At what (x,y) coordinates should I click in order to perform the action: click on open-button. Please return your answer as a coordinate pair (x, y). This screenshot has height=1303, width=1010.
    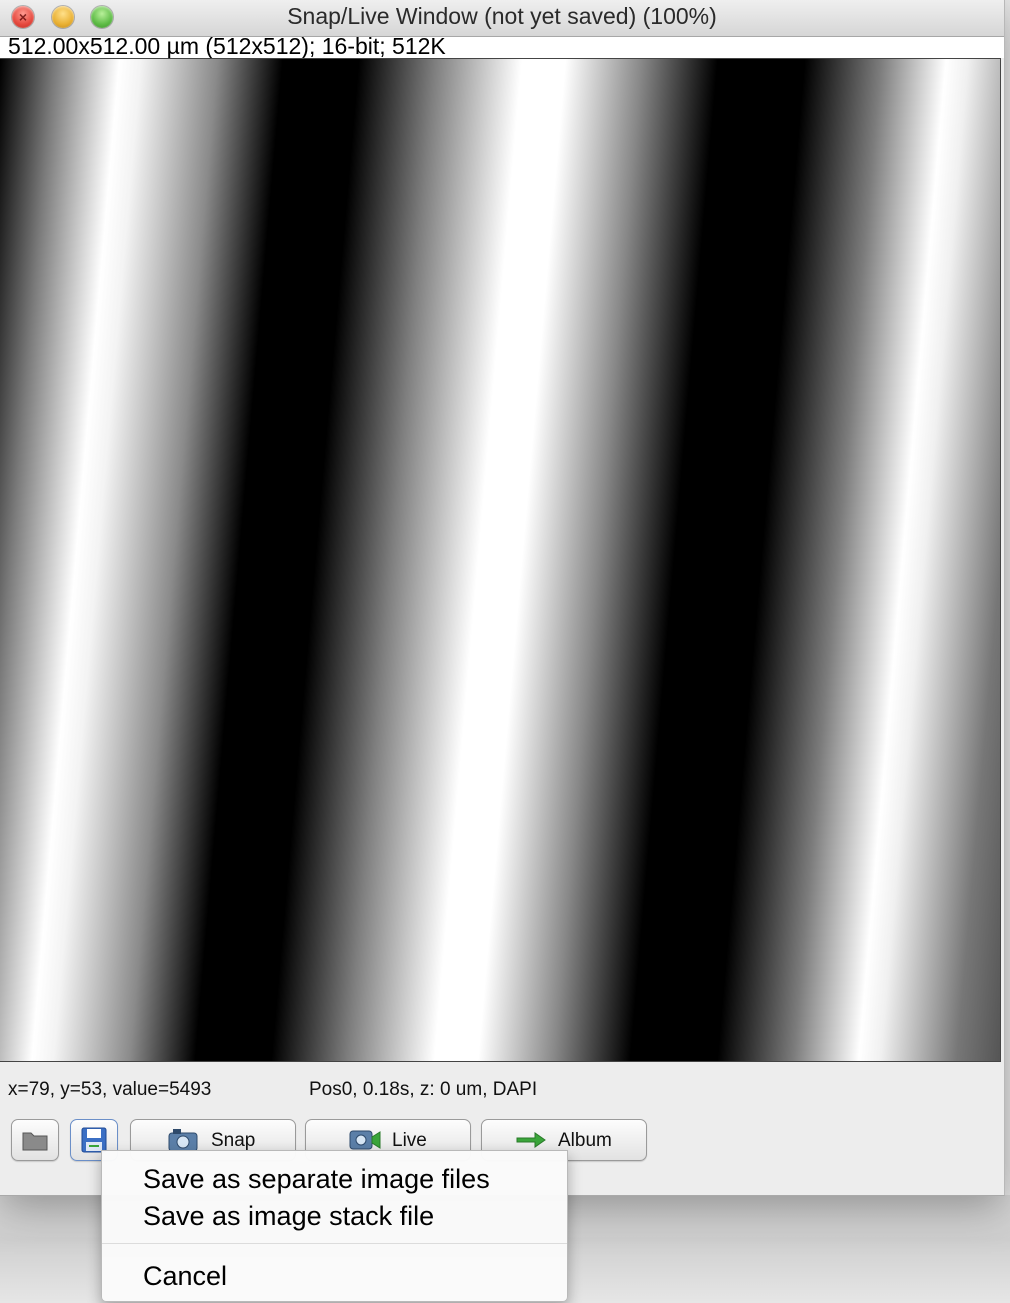
    Looking at the image, I should click on (35, 1140).